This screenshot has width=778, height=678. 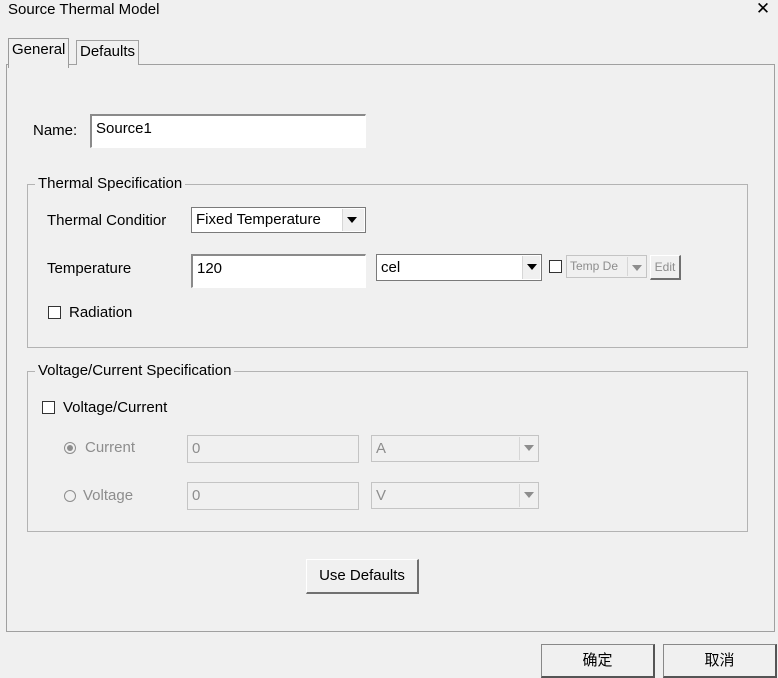 What do you see at coordinates (273, 449) in the screenshot?
I see `current-input: 0` at bounding box center [273, 449].